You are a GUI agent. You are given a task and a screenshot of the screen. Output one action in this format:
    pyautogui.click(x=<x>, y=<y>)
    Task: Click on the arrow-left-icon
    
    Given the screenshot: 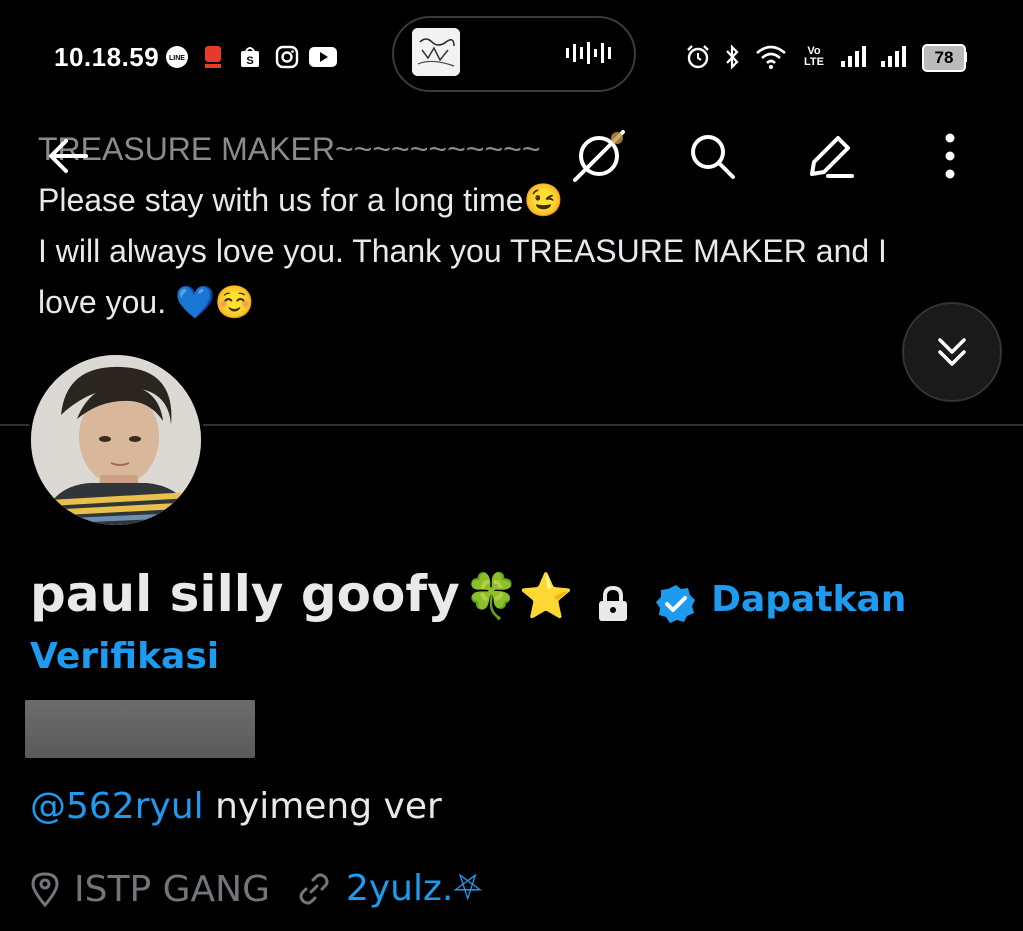 What is the action you would take?
    pyautogui.click(x=68, y=156)
    